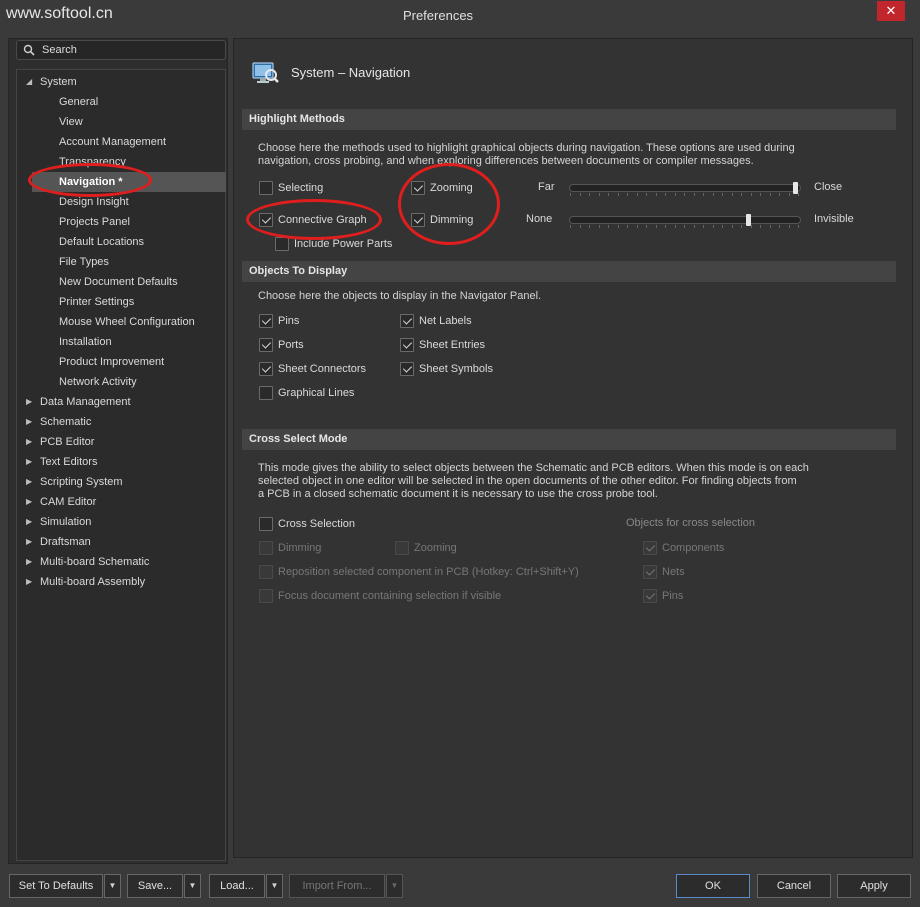  What do you see at coordinates (683, 549) in the screenshot?
I see `components-checkbox: Components` at bounding box center [683, 549].